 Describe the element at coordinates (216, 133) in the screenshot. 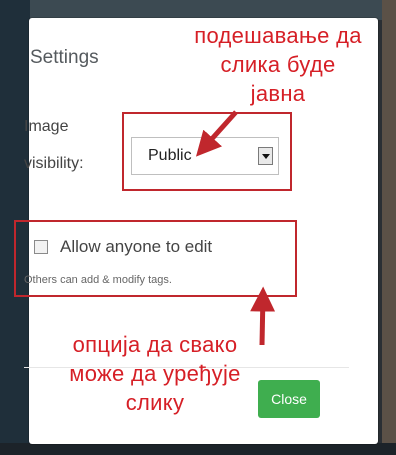

I see `annotation-arrow-top` at that location.